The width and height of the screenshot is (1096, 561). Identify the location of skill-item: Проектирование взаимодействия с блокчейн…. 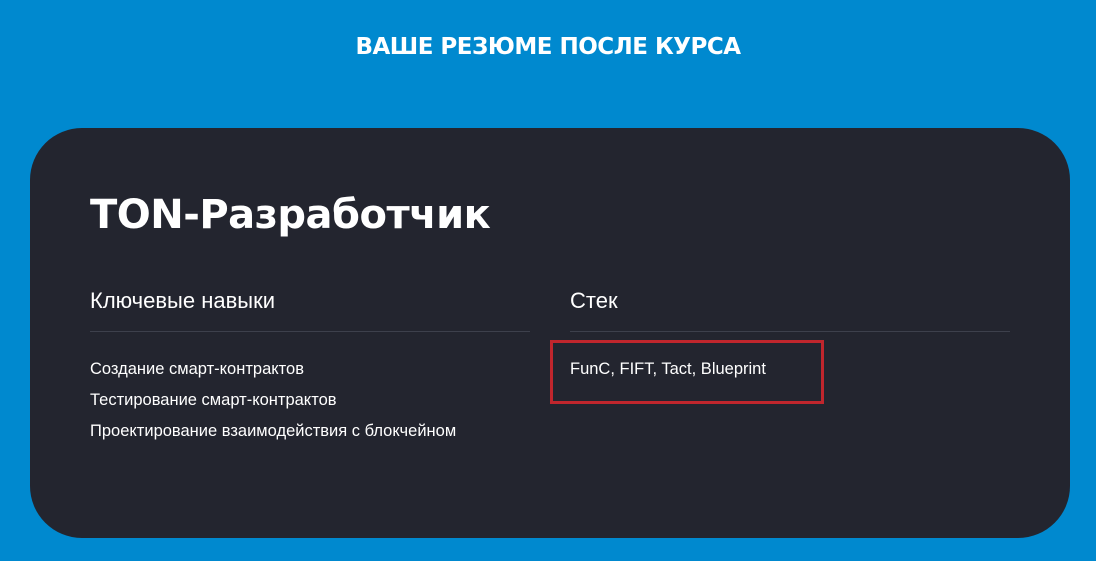
(273, 431).